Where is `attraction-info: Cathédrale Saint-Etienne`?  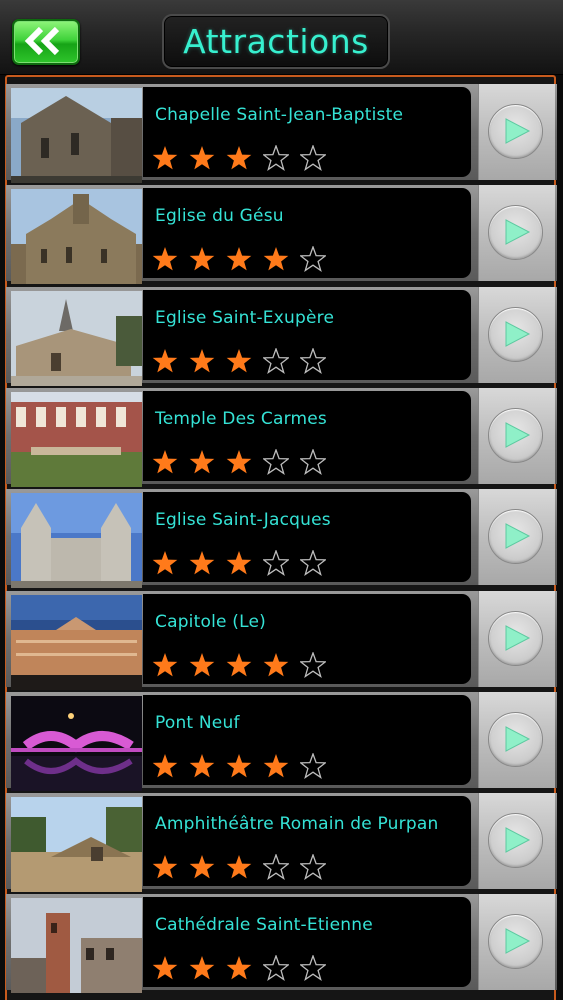 attraction-info: Cathédrale Saint-Etienne is located at coordinates (307, 942).